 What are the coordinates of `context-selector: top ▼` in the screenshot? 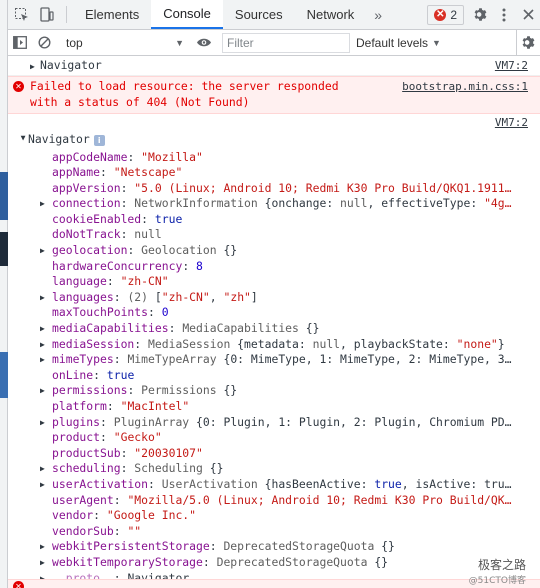 It's located at (125, 43).